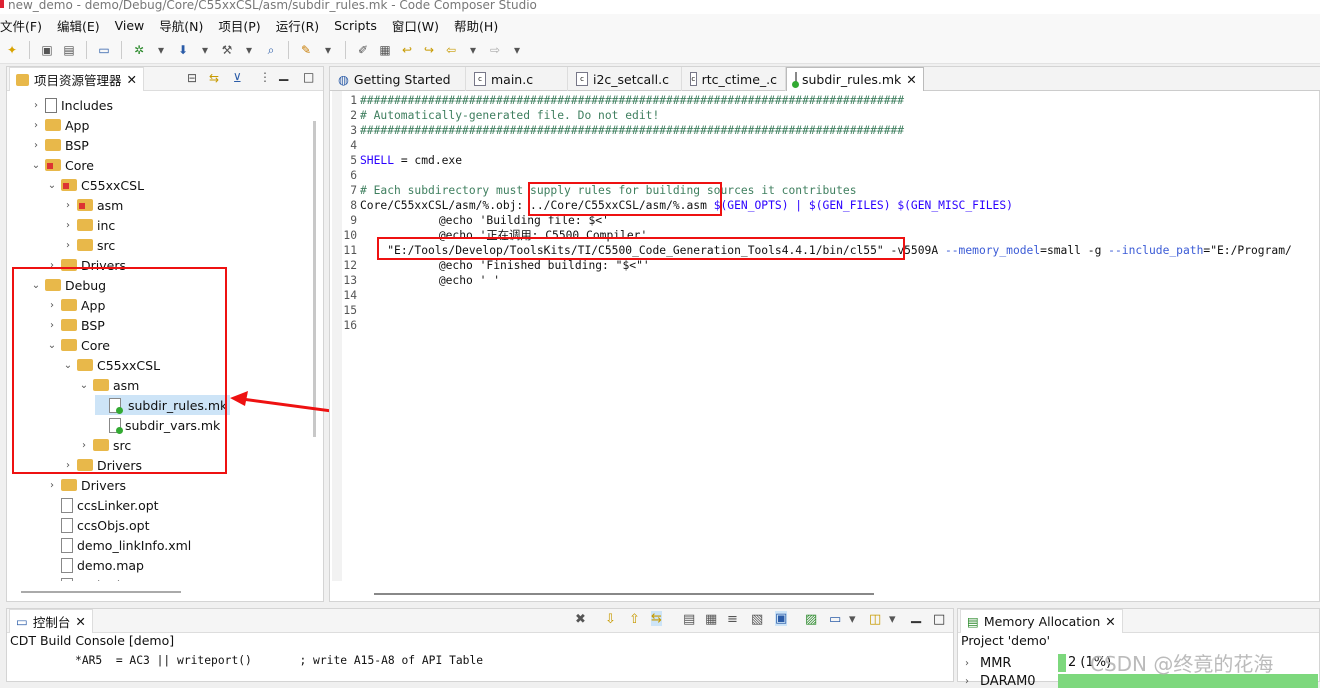  Describe the element at coordinates (60, 125) in the screenshot. I see `tree-item: › App` at that location.